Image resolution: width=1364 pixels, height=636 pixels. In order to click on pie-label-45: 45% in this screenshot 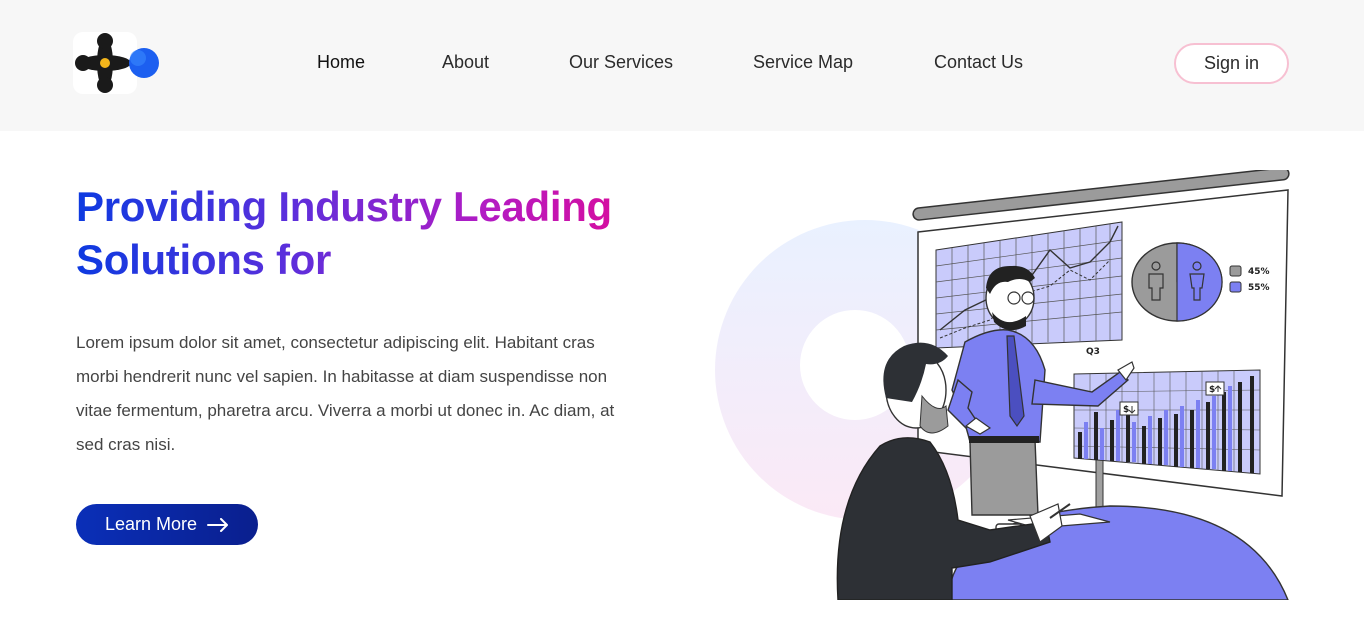, I will do `click(1259, 272)`.